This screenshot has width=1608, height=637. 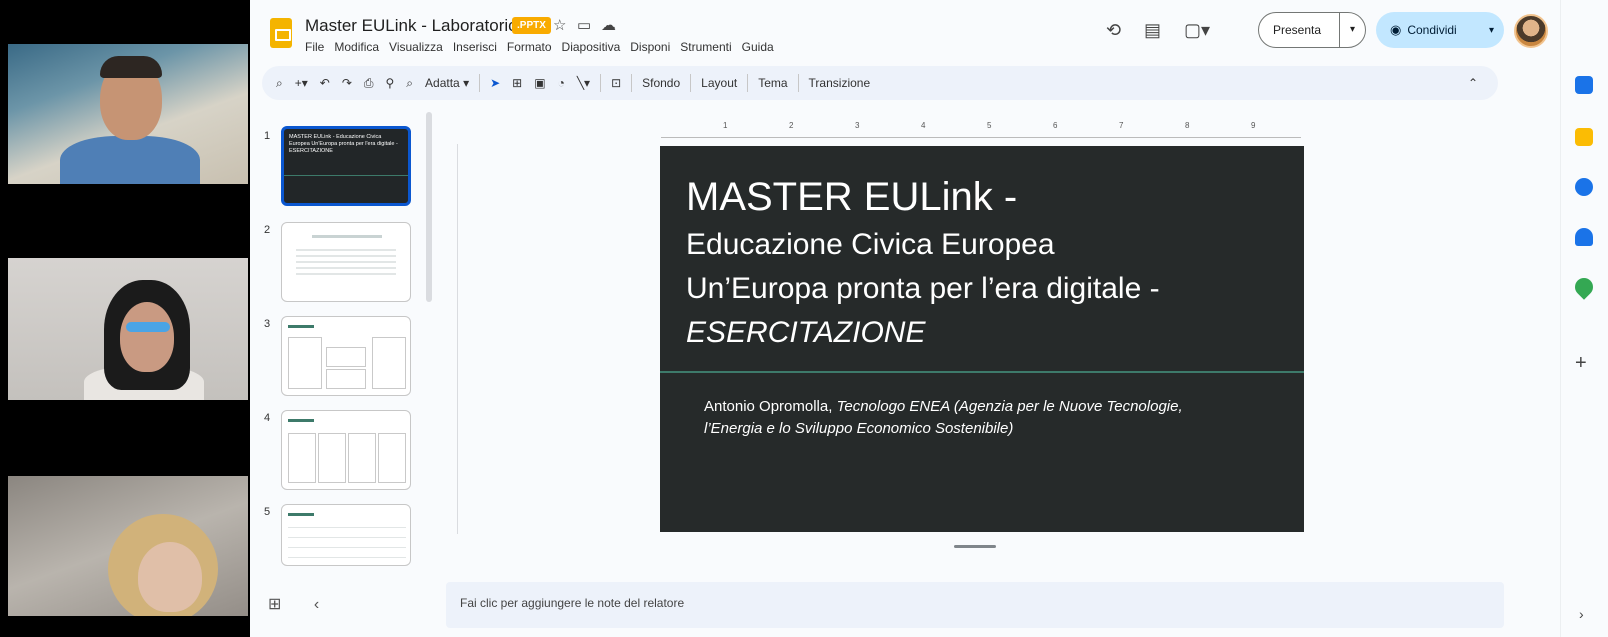 I want to click on layout-button: Layout, so click(x=719, y=83).